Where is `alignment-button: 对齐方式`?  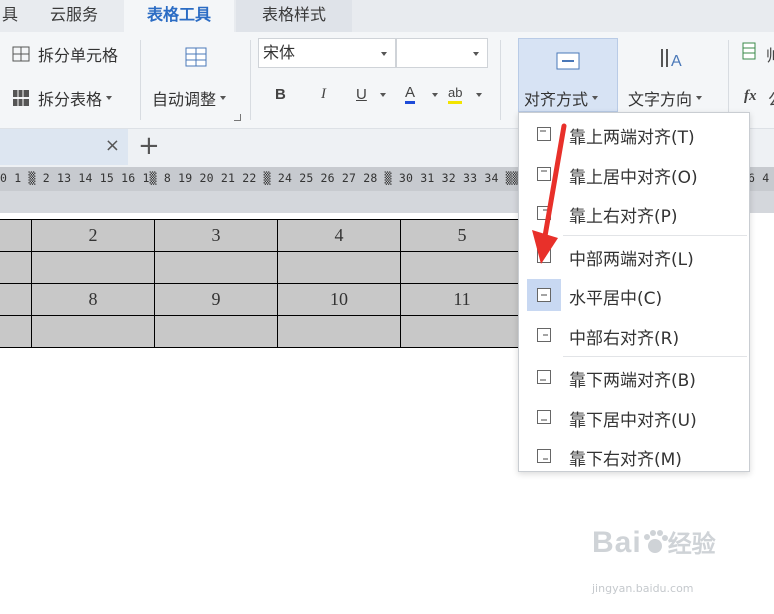 alignment-button: 对齐方式 is located at coordinates (561, 98).